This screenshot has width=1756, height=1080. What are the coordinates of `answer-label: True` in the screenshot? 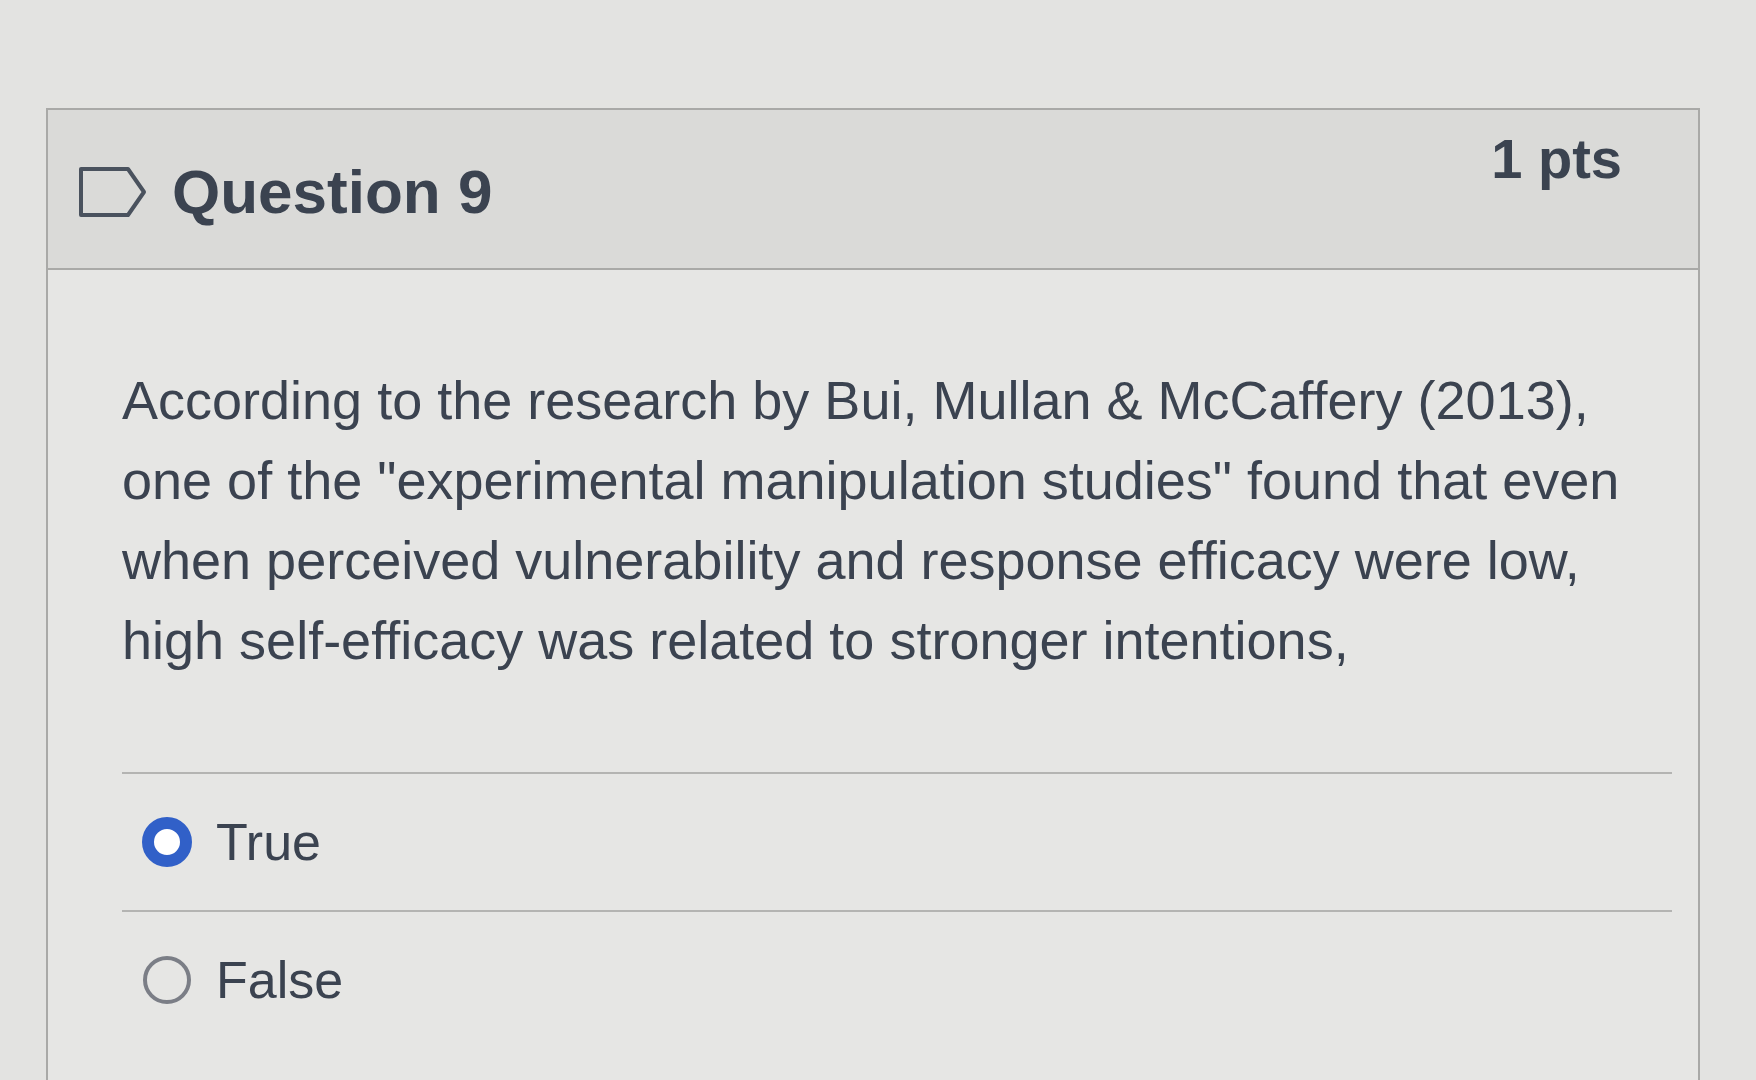 It's located at (268, 842).